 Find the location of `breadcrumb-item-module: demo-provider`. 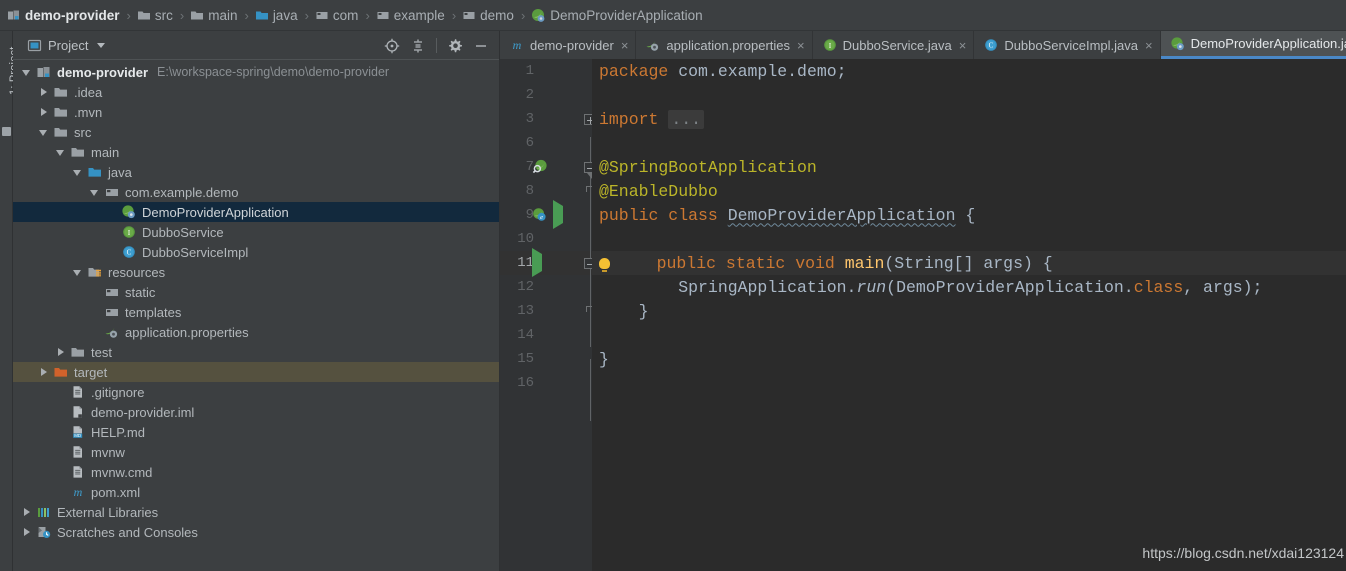

breadcrumb-item-module: demo-provider is located at coordinates (63, 15).